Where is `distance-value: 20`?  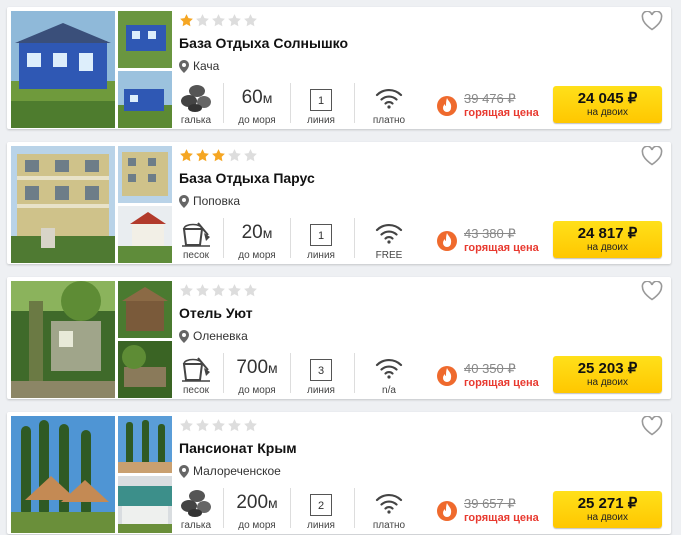 distance-value: 20 is located at coordinates (252, 232).